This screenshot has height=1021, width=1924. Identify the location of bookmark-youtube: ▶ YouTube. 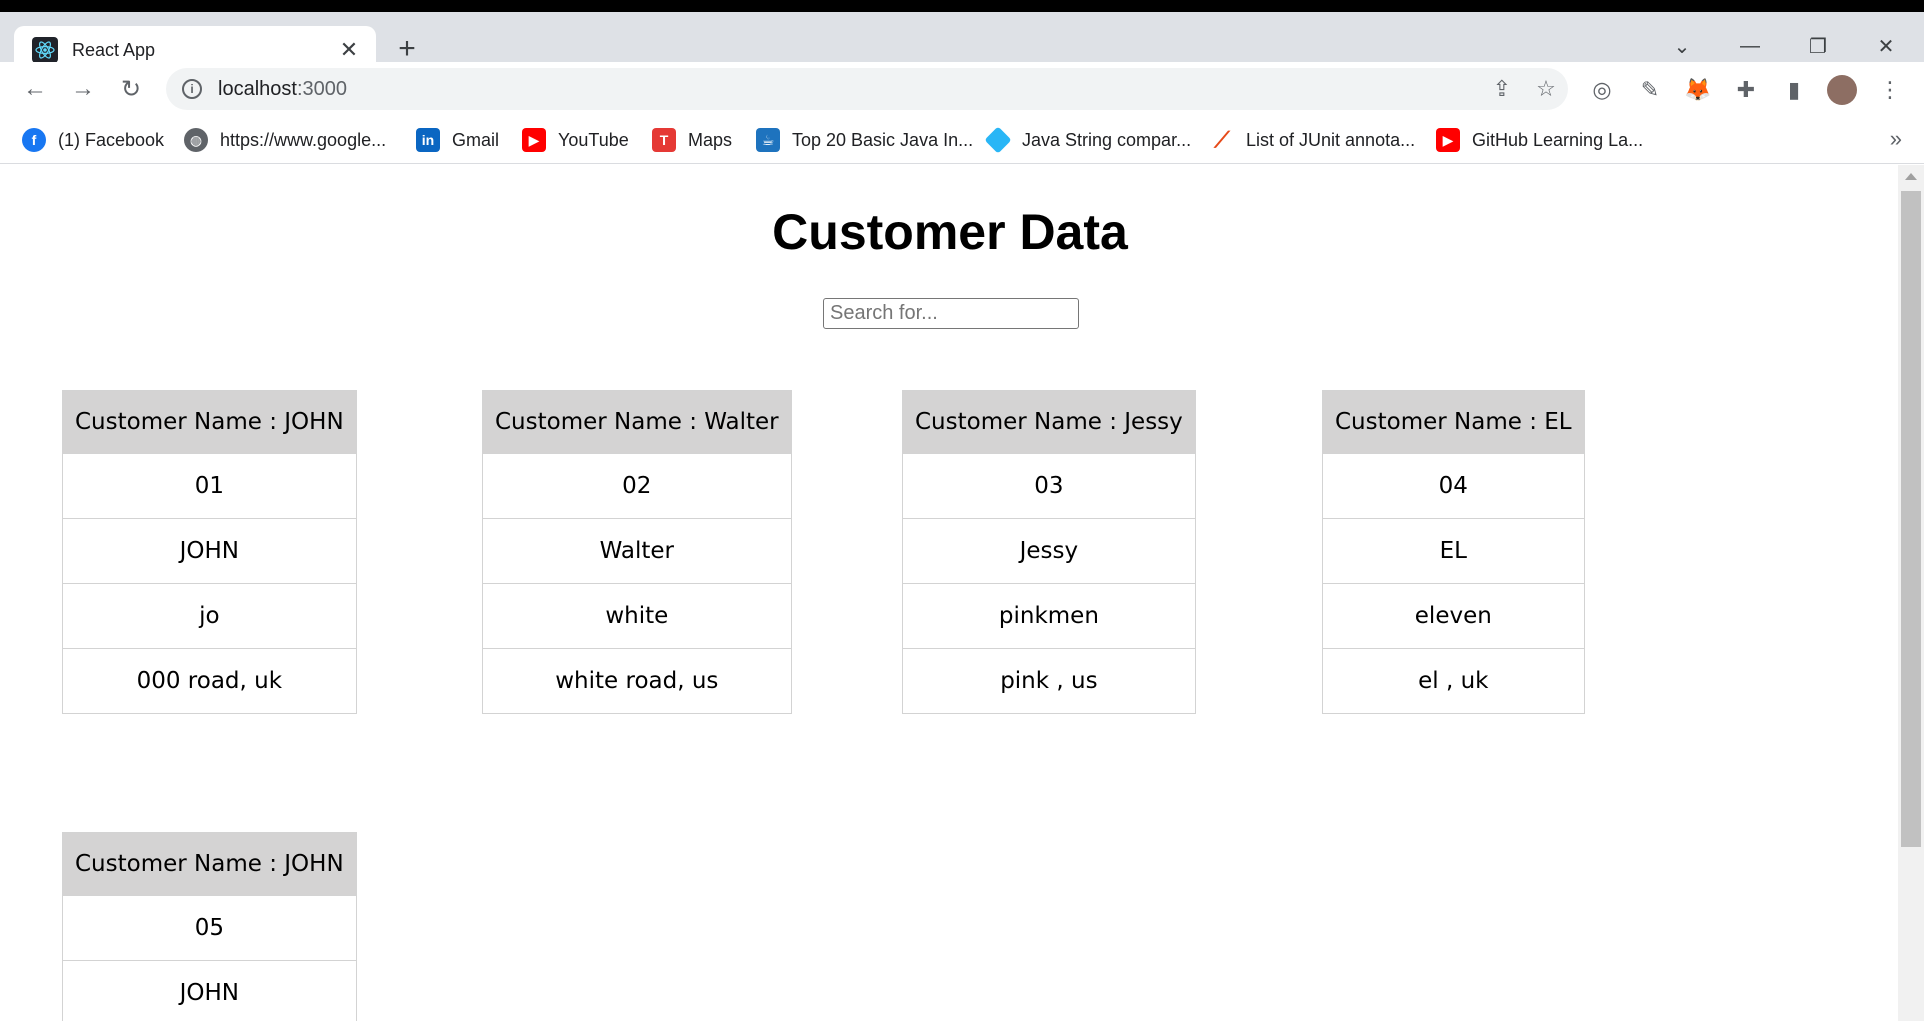
(575, 140).